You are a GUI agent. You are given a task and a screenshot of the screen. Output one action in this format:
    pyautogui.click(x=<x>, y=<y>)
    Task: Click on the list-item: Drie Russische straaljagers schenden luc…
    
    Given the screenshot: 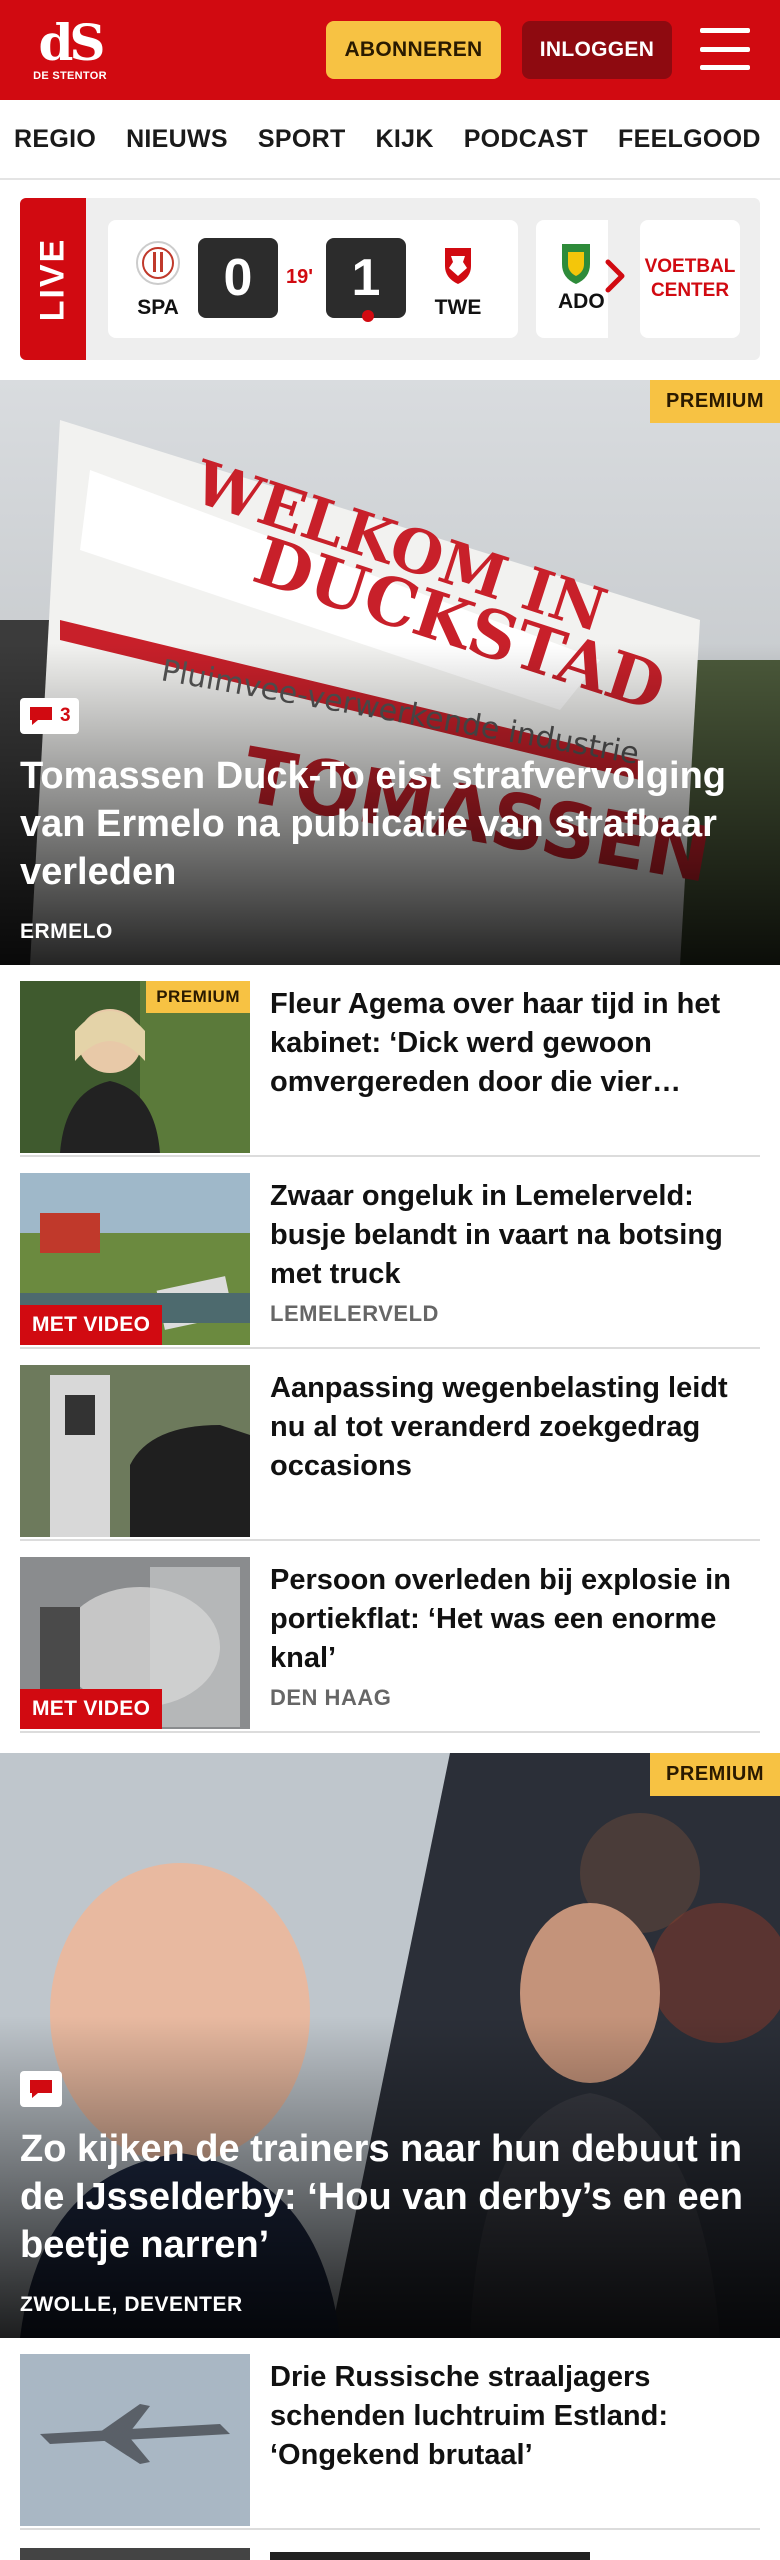 What is the action you would take?
    pyautogui.click(x=390, y=2434)
    